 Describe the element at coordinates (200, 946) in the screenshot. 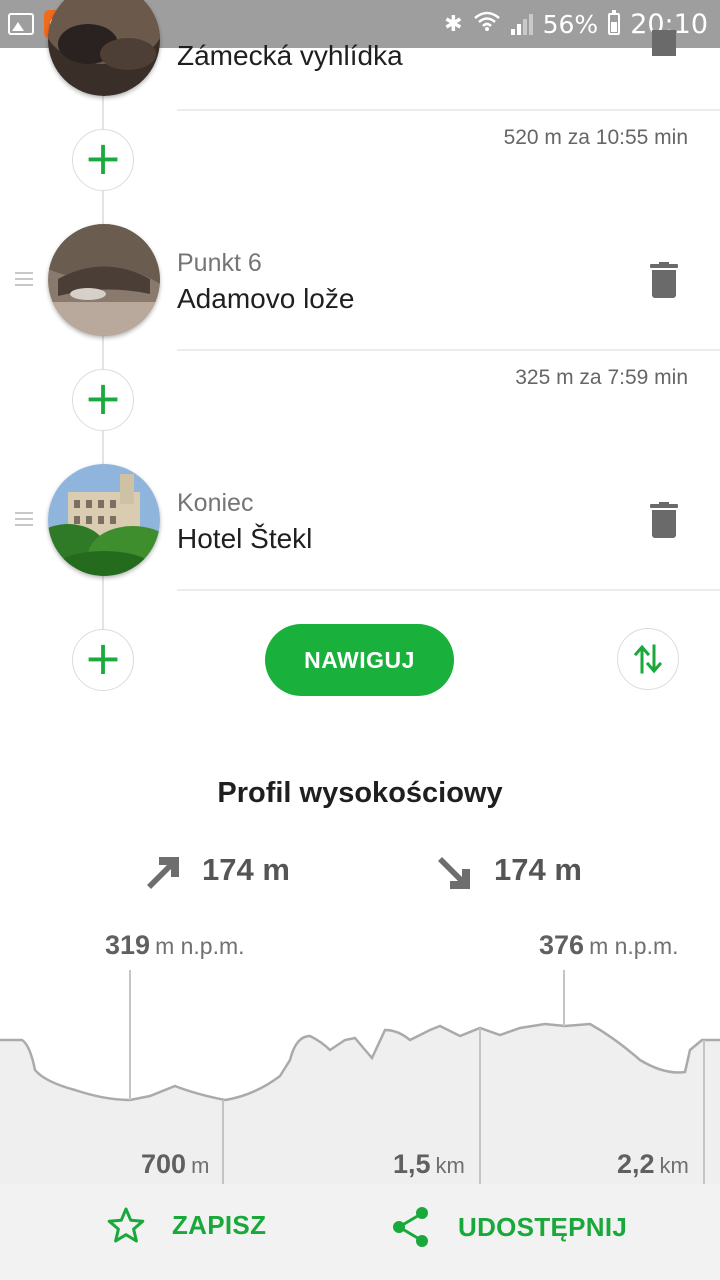

I see `min-elevation-unit: m n.p.m.` at that location.